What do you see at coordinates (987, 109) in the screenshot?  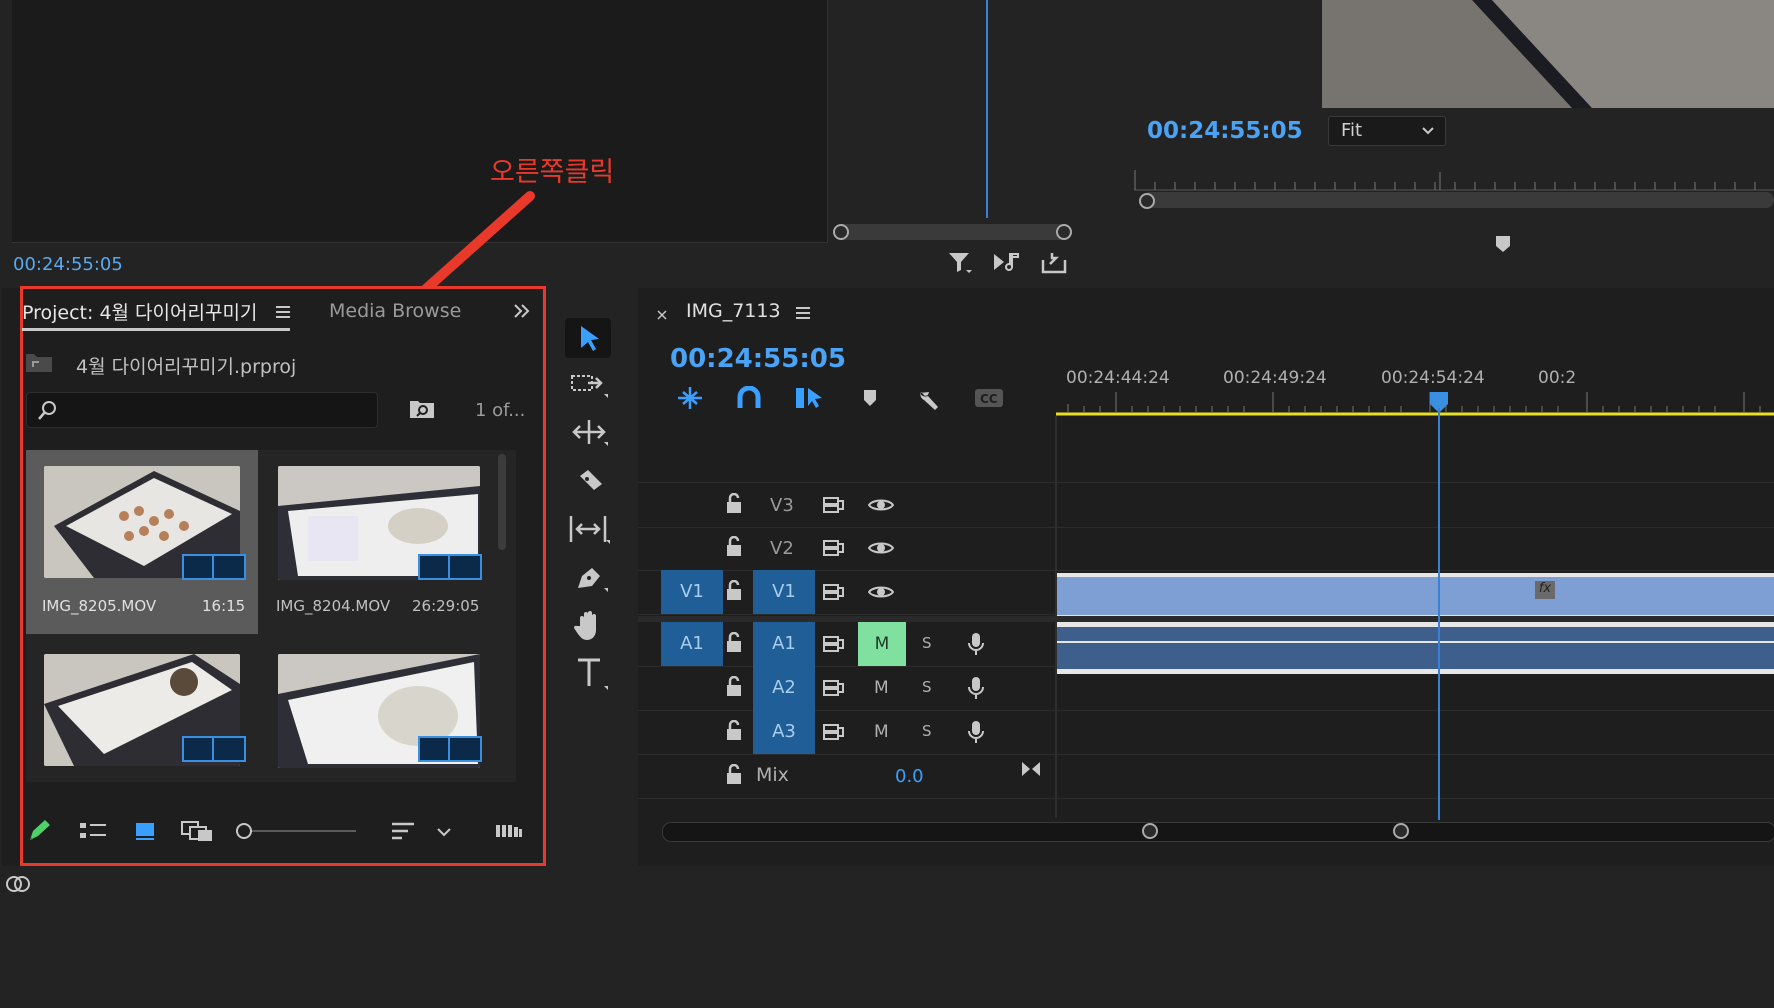 I see `source-playhead-line` at bounding box center [987, 109].